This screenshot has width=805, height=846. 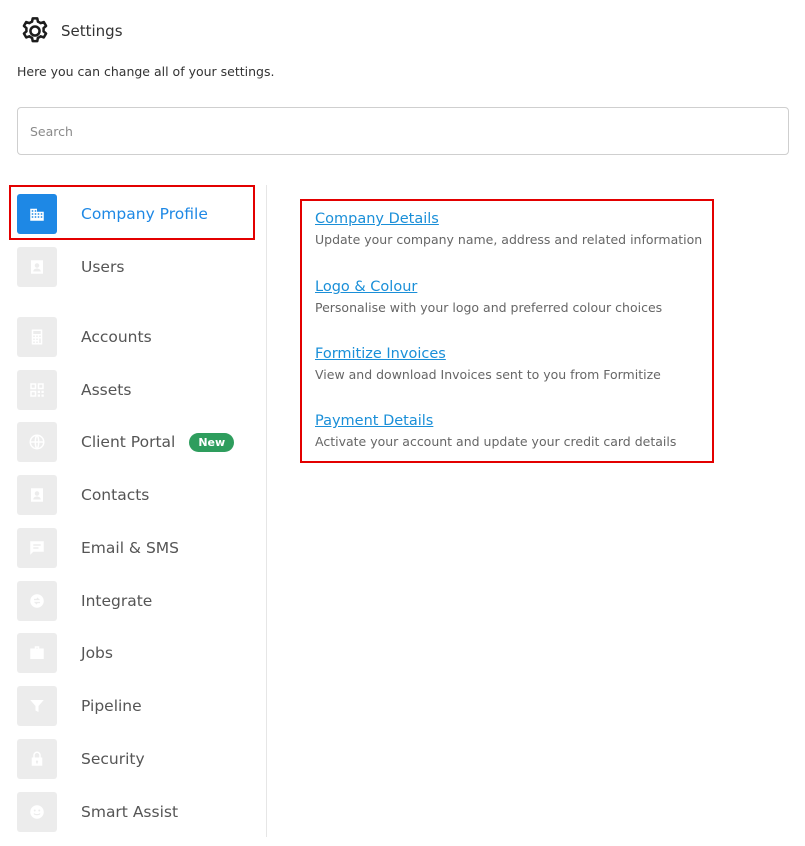 I want to click on page-title: Settings, so click(x=92, y=31).